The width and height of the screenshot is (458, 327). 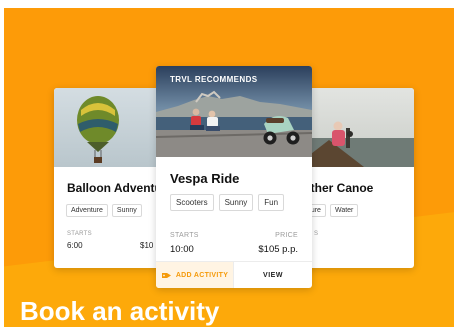 I want to click on price-label: PRICE, so click(x=286, y=235).